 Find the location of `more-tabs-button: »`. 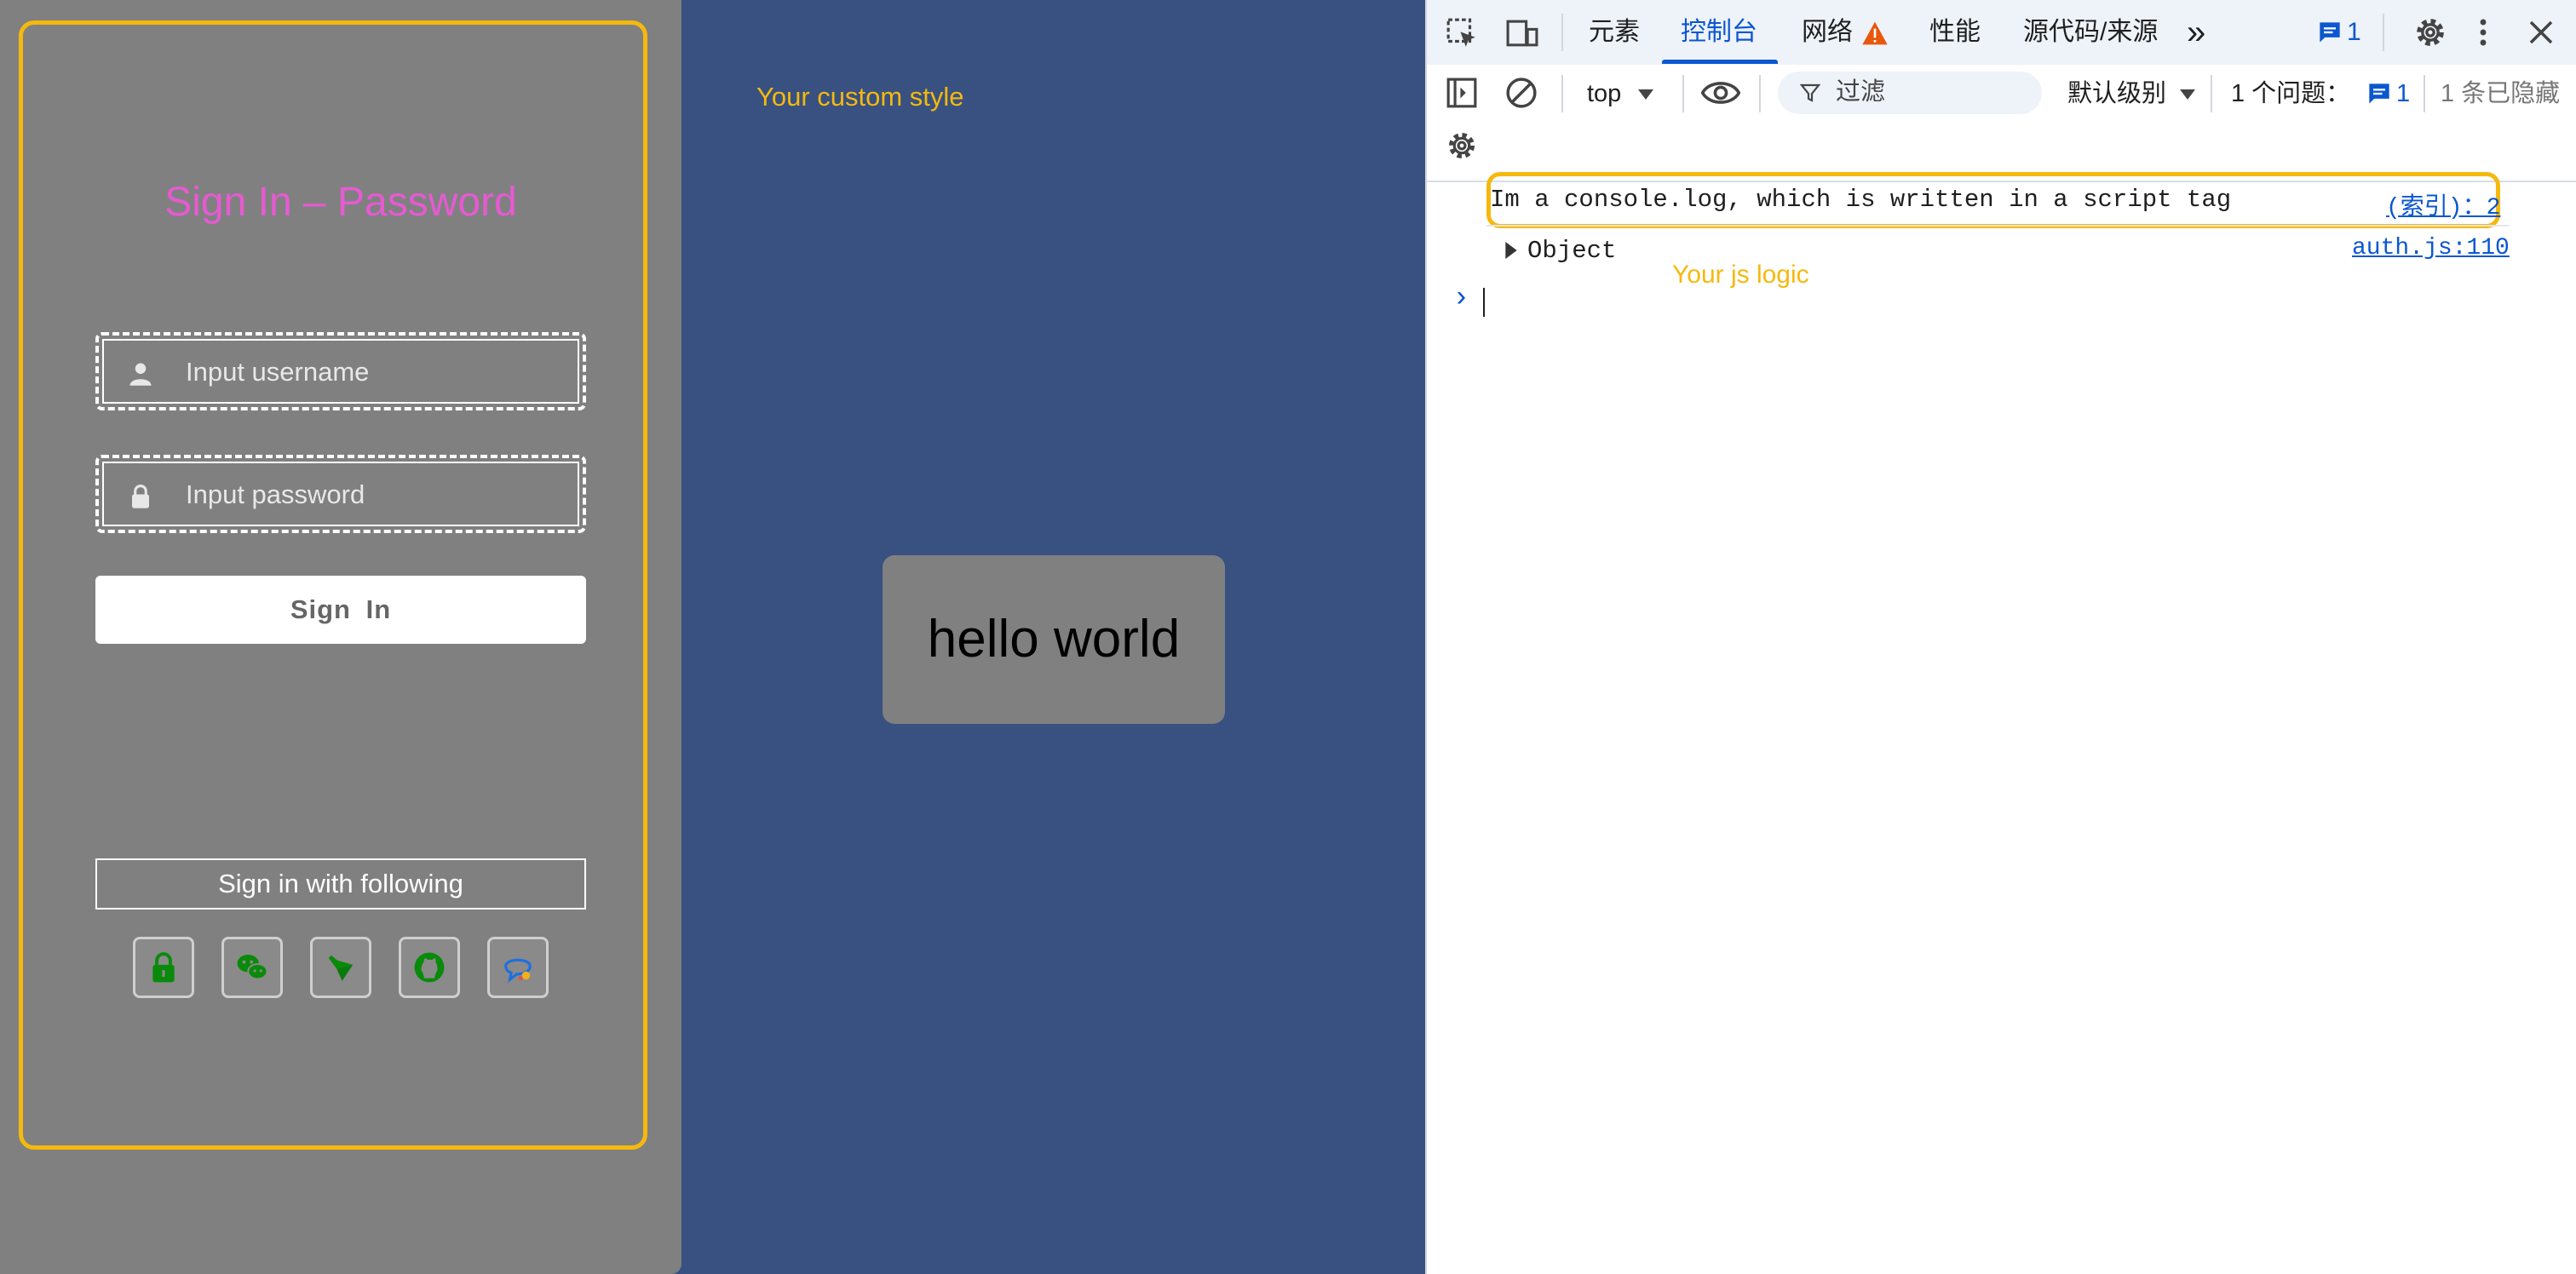

more-tabs-button: » is located at coordinates (2196, 32).